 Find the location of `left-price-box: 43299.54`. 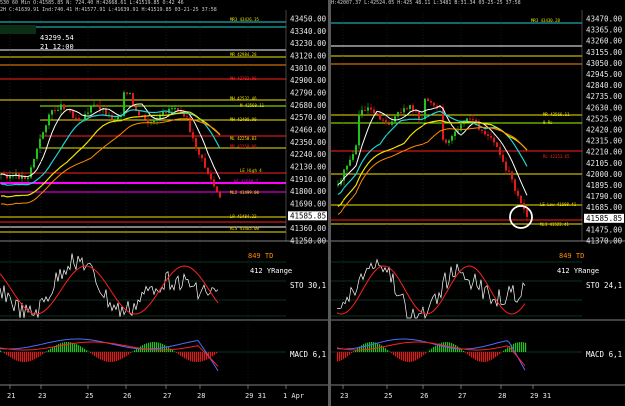

left-price-box: 43299.54 is located at coordinates (57, 38).